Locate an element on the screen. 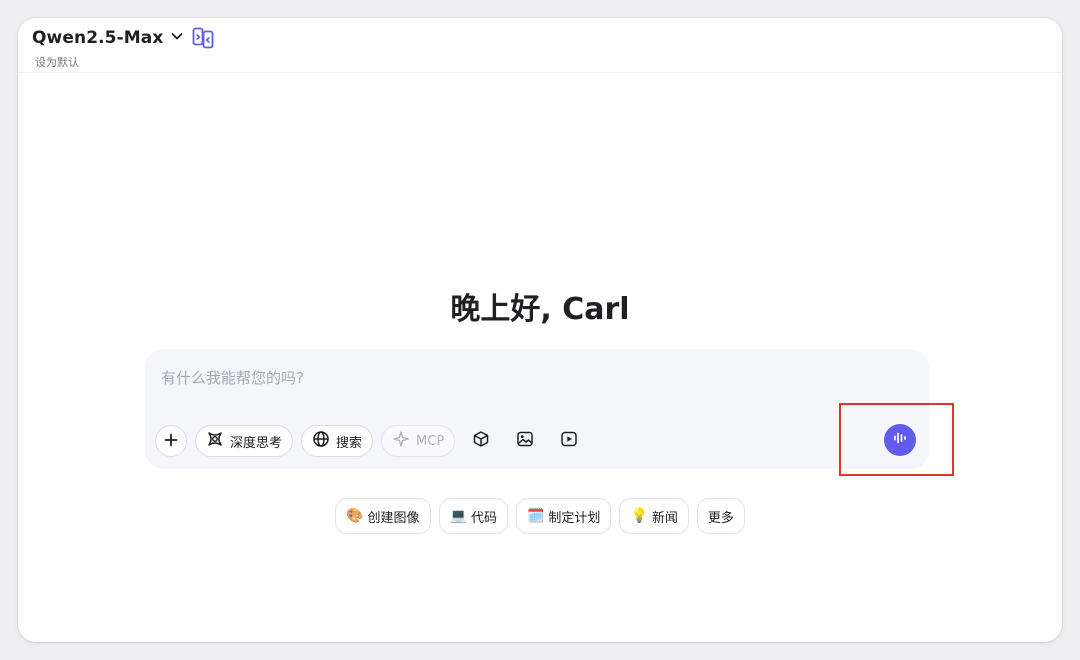 The image size is (1080, 660). globe-icon is located at coordinates (321, 441).